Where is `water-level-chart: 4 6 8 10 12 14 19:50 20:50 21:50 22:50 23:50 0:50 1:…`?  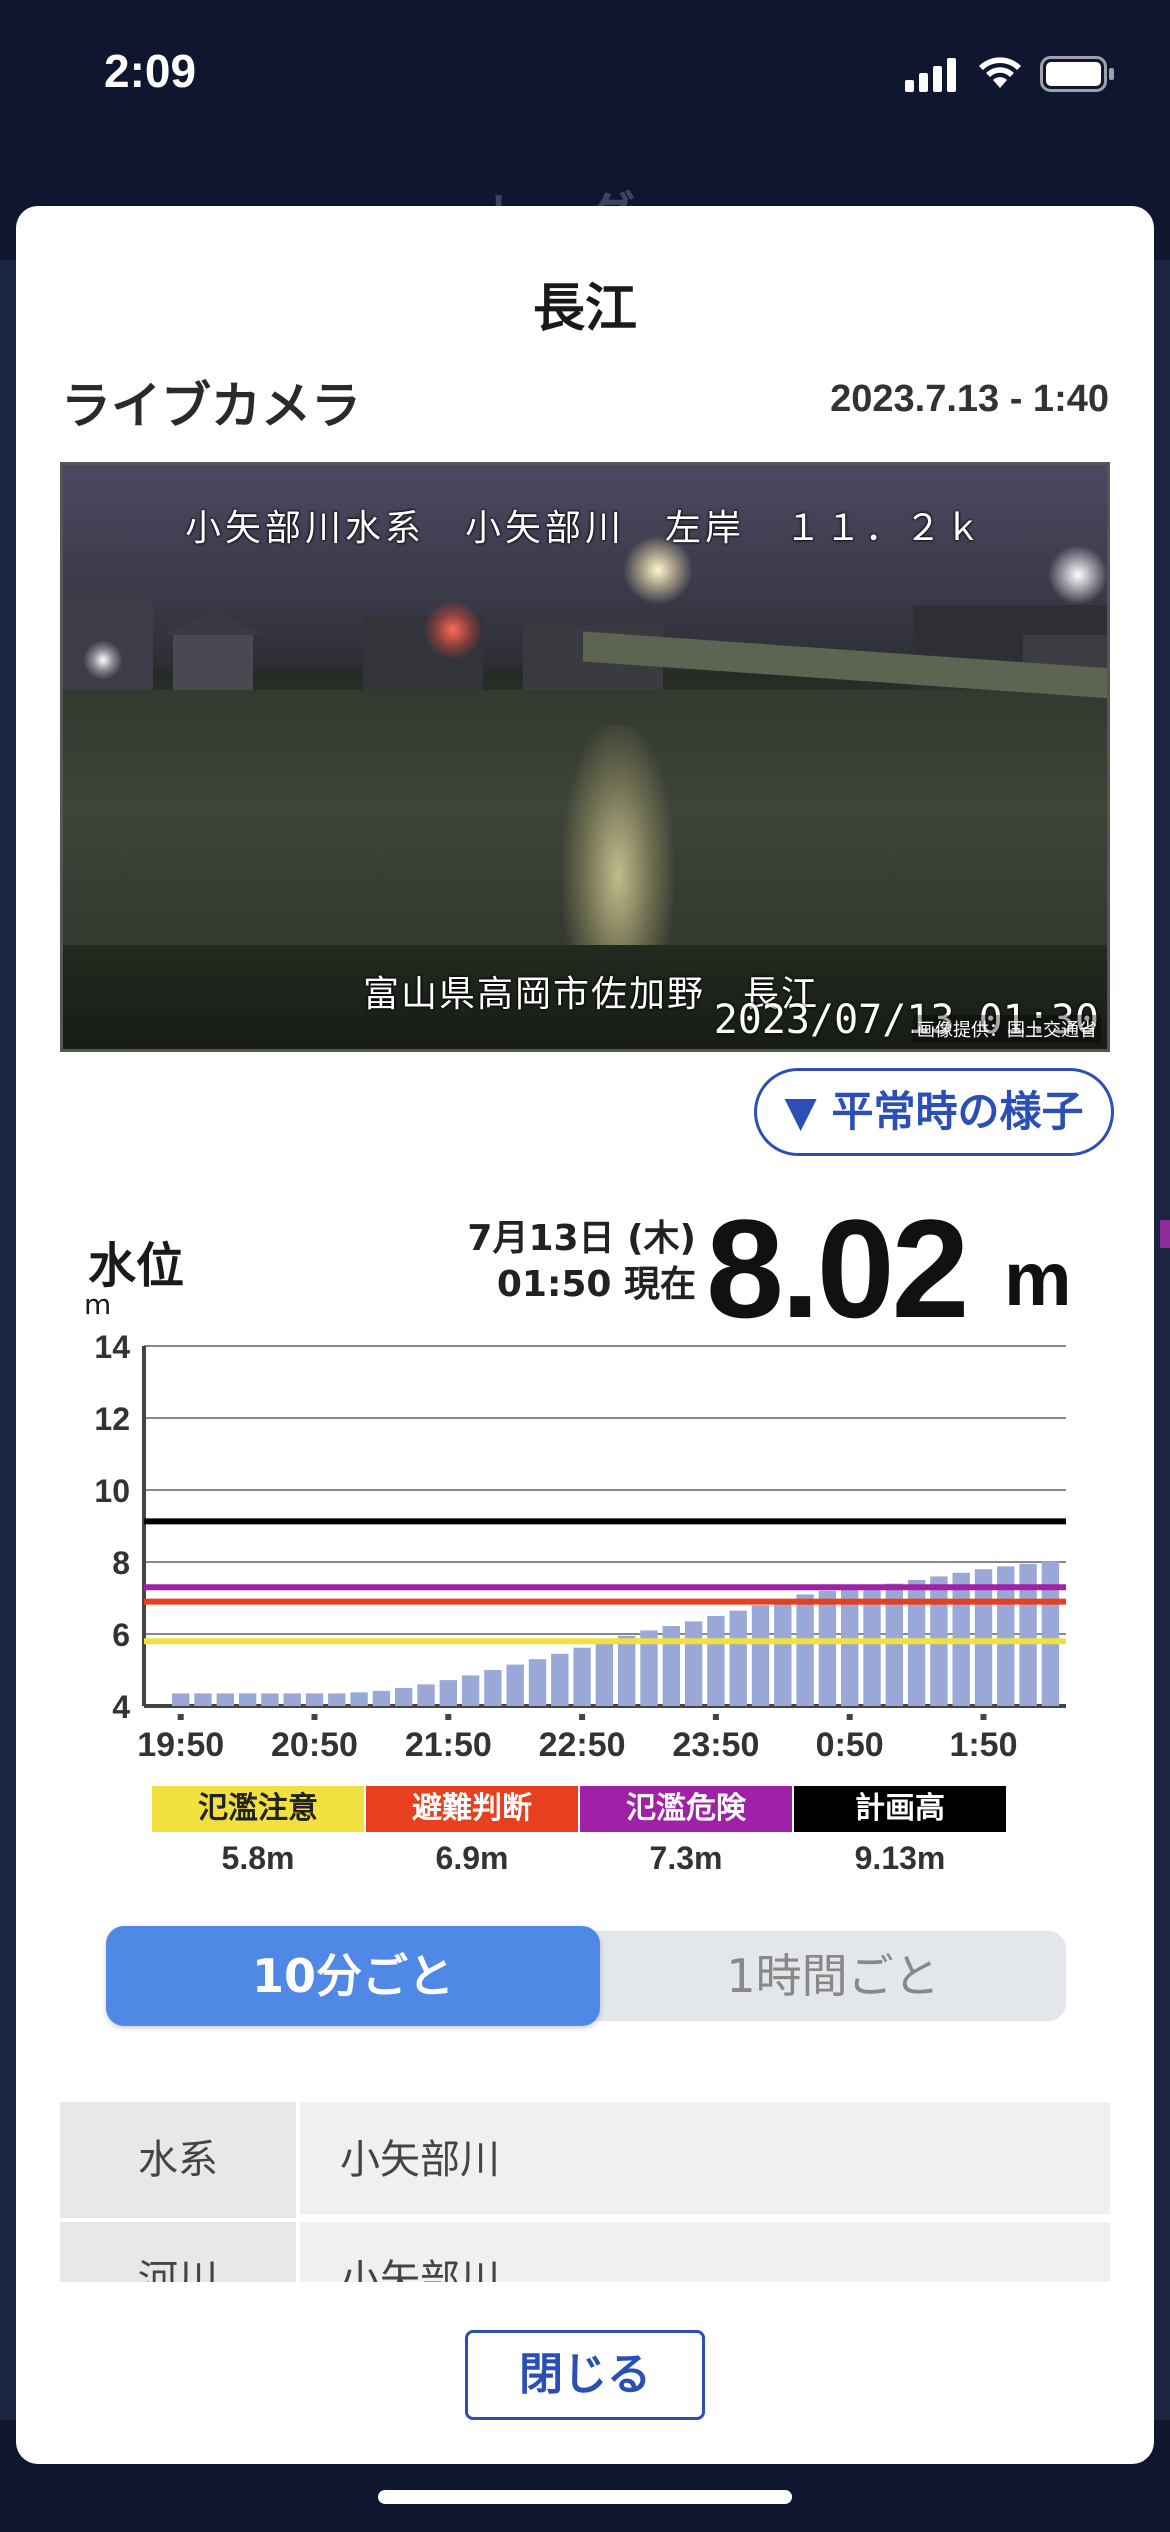 water-level-chart: 4 6 8 10 12 14 19:50 20:50 21:50 22:50 23:50 0:50 1:… is located at coordinates (580, 1546).